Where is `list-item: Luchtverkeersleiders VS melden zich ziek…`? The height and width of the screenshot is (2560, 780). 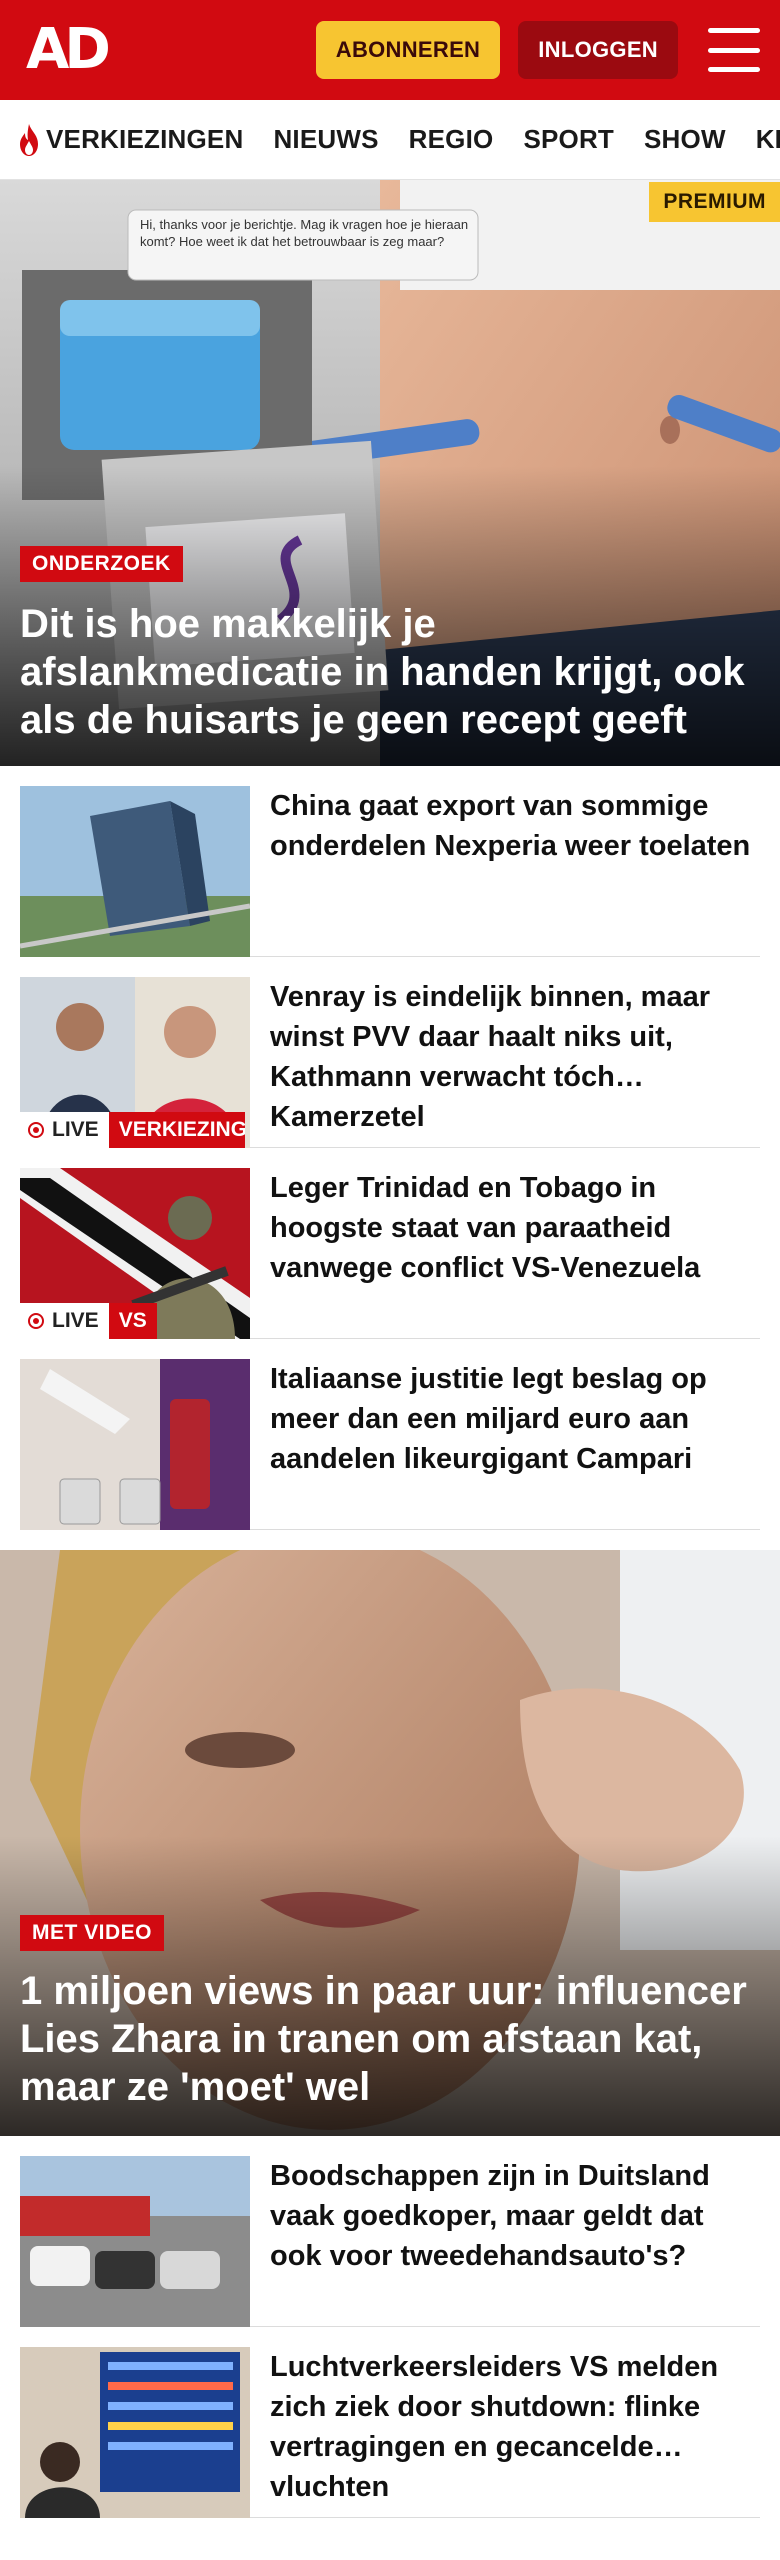
list-item: Luchtverkeersleiders VS melden zich ziek… is located at coordinates (390, 2422).